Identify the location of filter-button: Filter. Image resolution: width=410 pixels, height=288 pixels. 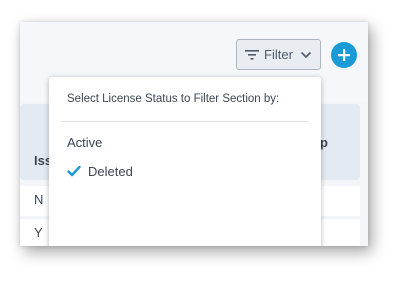
(278, 54).